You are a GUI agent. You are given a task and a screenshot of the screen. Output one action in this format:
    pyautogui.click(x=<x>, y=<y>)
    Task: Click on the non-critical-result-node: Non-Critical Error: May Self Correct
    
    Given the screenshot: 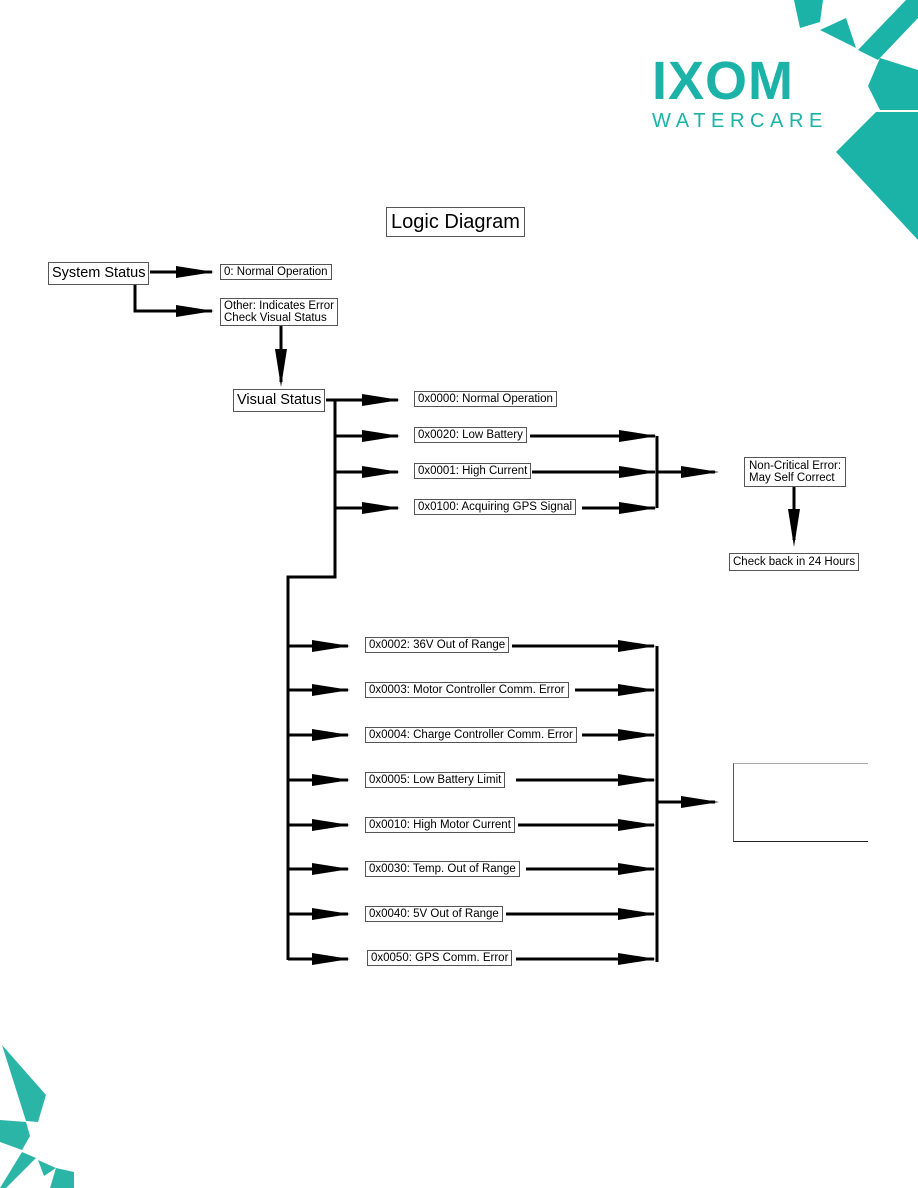 What is the action you would take?
    pyautogui.click(x=795, y=472)
    